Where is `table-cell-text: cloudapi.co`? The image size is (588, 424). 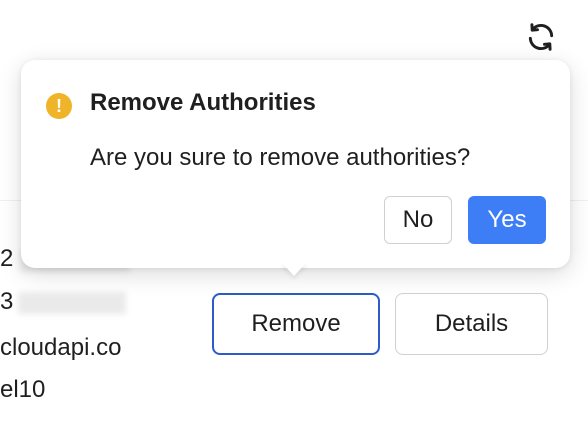
table-cell-text: cloudapi.co is located at coordinates (61, 347).